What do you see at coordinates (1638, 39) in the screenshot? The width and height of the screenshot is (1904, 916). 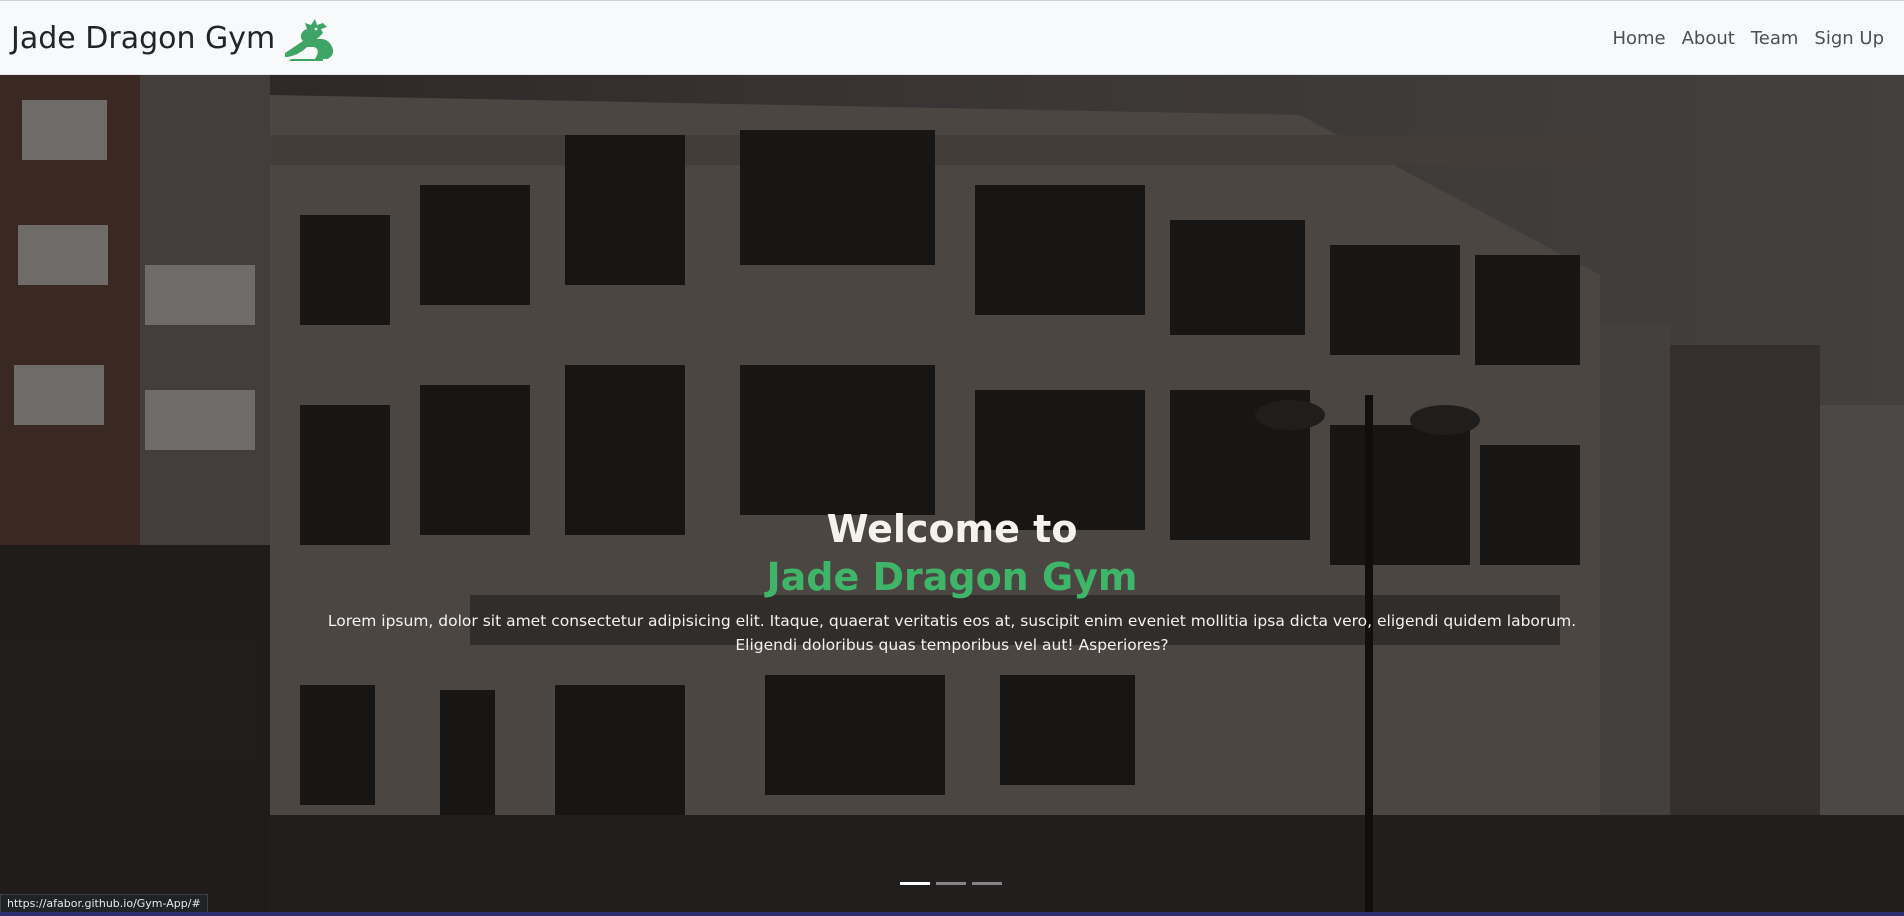 I see `nav-home-link: Home` at bounding box center [1638, 39].